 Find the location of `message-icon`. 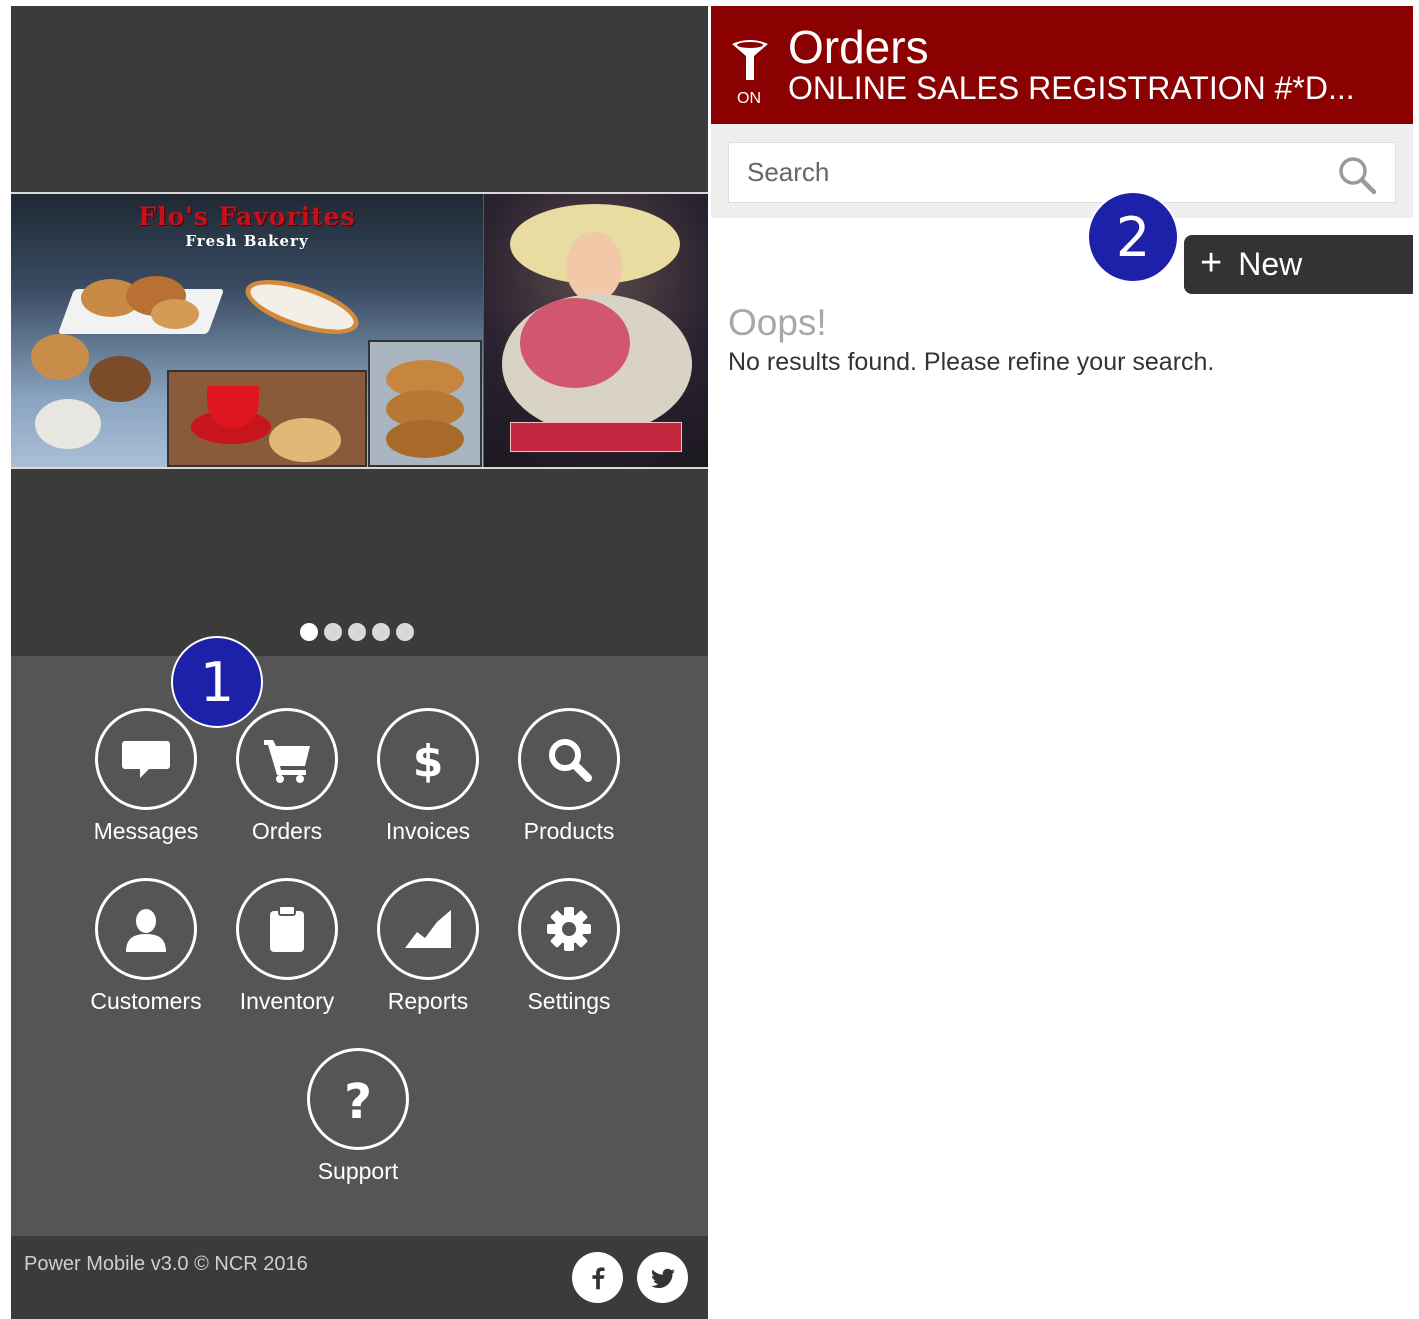

message-icon is located at coordinates (146, 759).